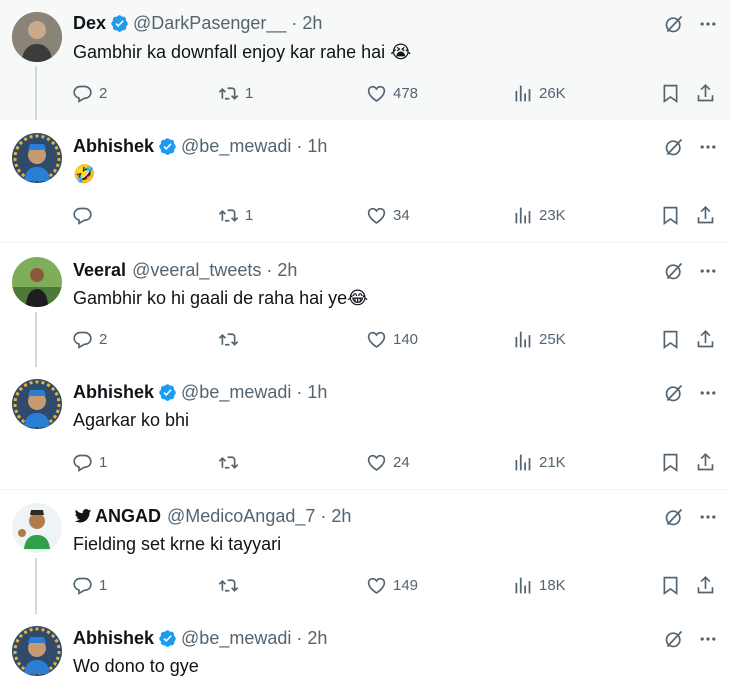 The image size is (730, 677). I want to click on like-button: 149, so click(392, 585).